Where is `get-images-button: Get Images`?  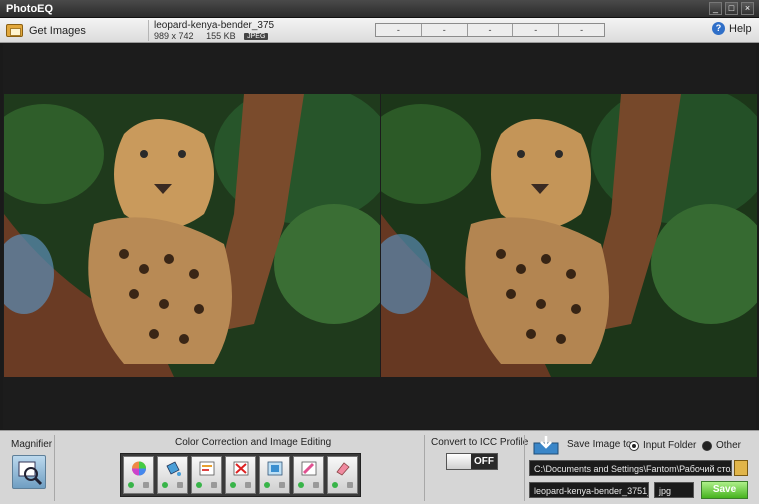 get-images-button: Get Images is located at coordinates (50, 30).